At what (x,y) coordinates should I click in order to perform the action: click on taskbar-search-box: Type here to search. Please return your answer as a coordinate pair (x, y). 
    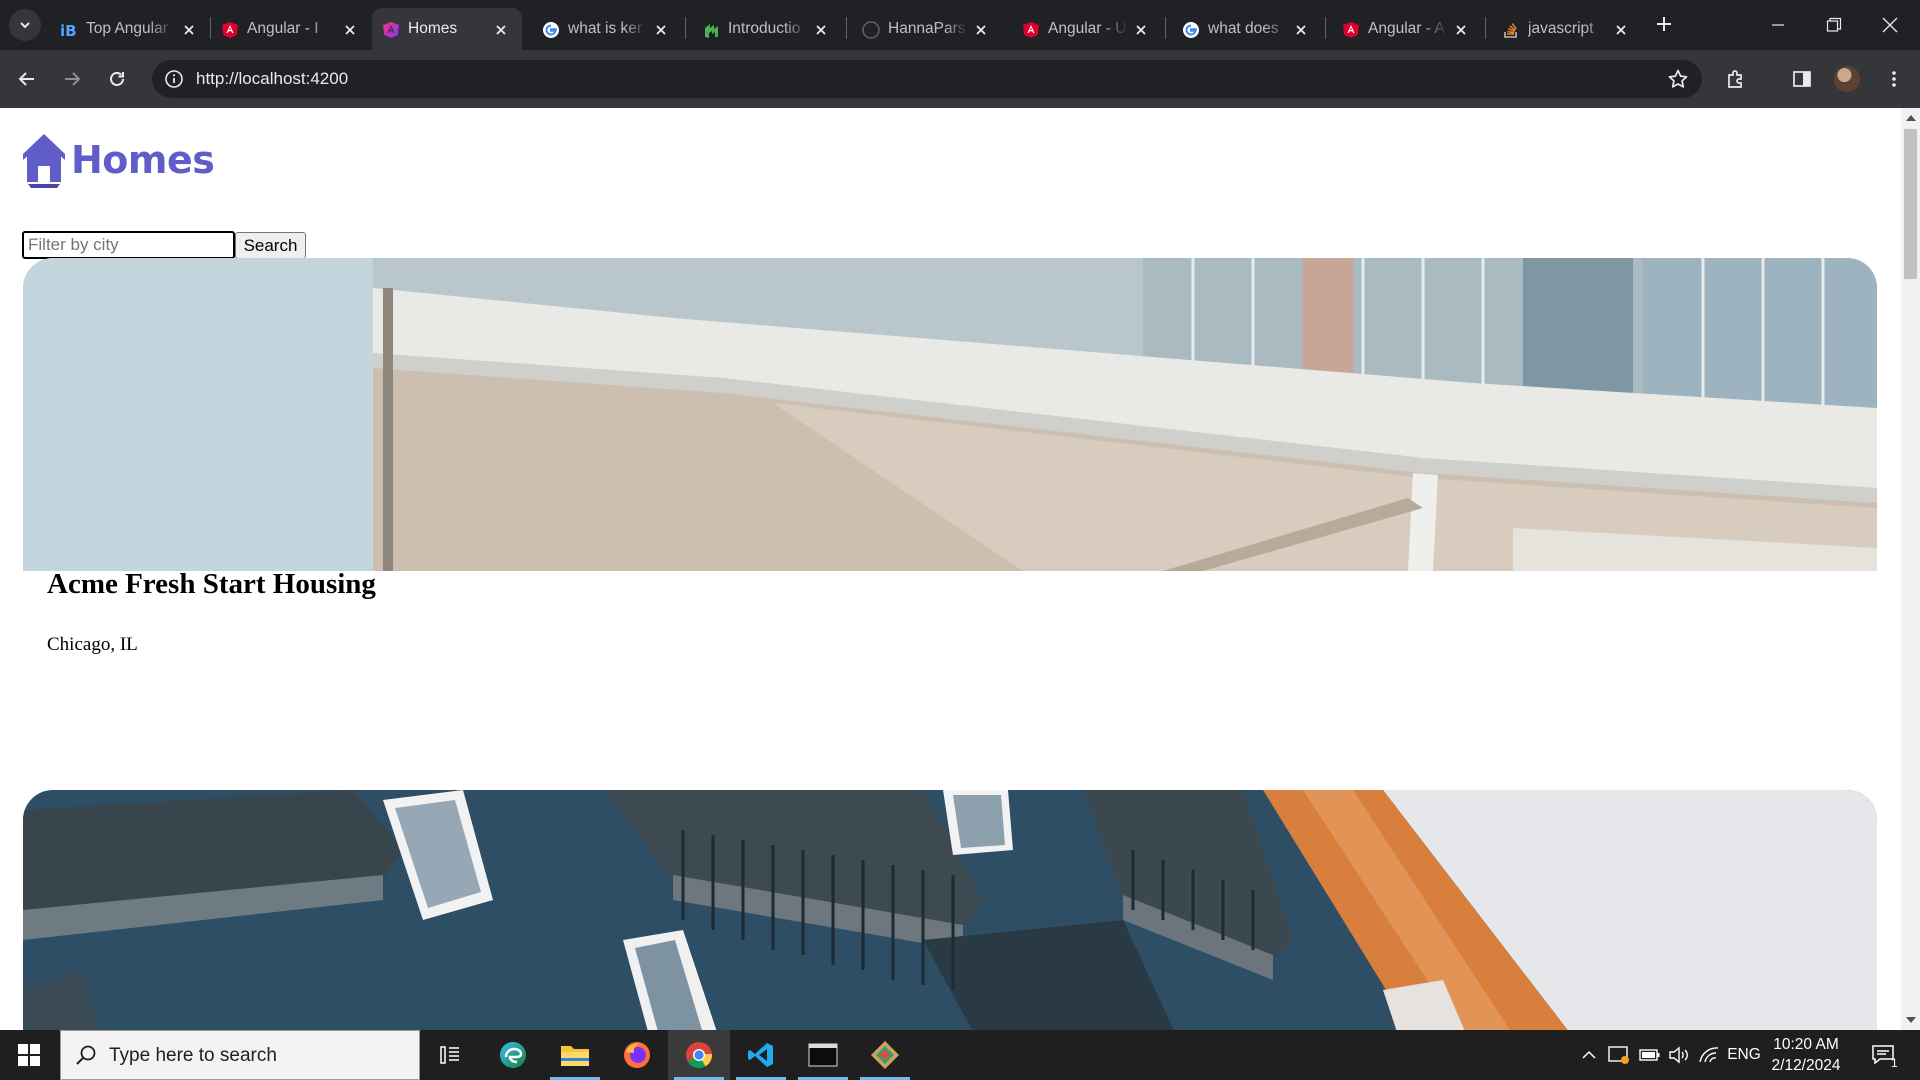
    Looking at the image, I should click on (240, 1055).